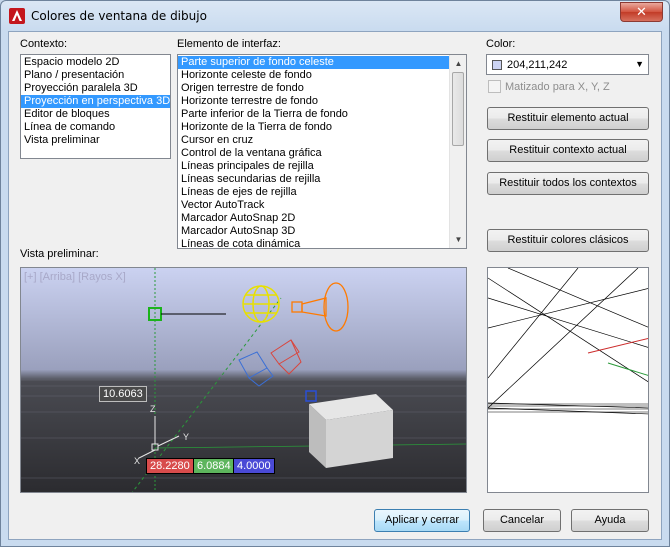 The height and width of the screenshot is (547, 670). What do you see at coordinates (313, 127) in the screenshot?
I see `interface-element-item: Horizonte de la Tierra de fondo` at bounding box center [313, 127].